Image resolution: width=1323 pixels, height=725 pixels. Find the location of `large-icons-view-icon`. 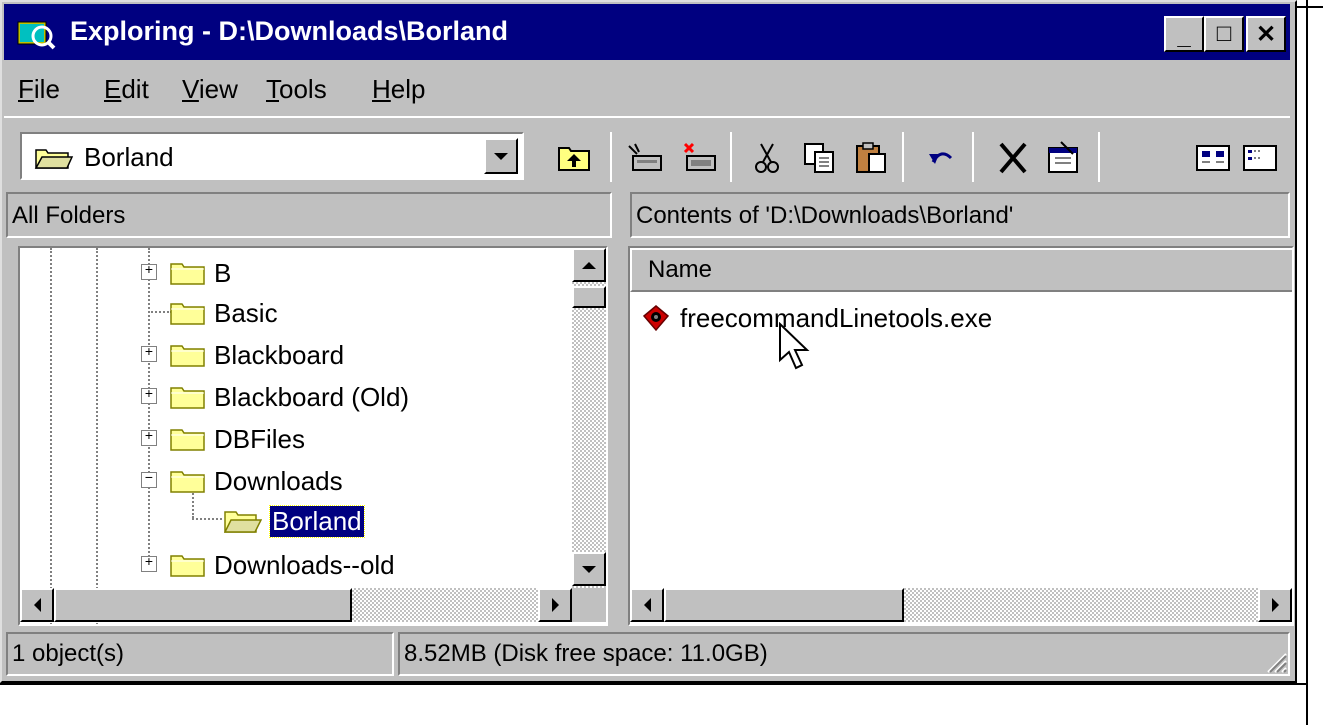

large-icons-view-icon is located at coordinates (1213, 158).